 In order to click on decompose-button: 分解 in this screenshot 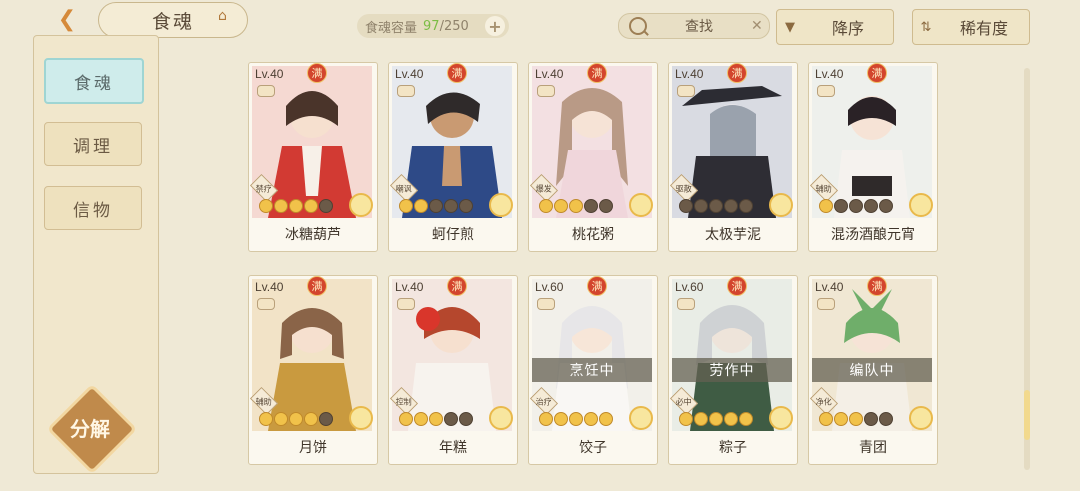, I will do `click(92, 429)`.